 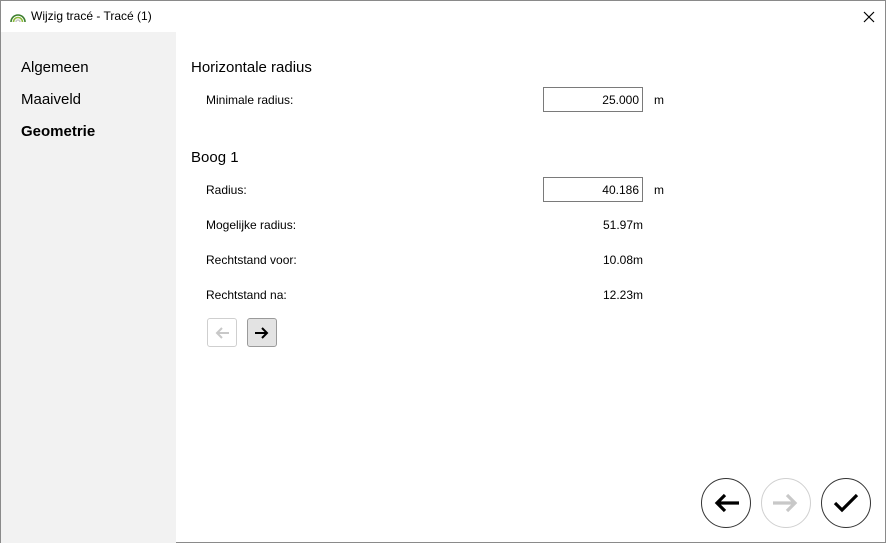 I want to click on close-button, so click(x=869, y=16).